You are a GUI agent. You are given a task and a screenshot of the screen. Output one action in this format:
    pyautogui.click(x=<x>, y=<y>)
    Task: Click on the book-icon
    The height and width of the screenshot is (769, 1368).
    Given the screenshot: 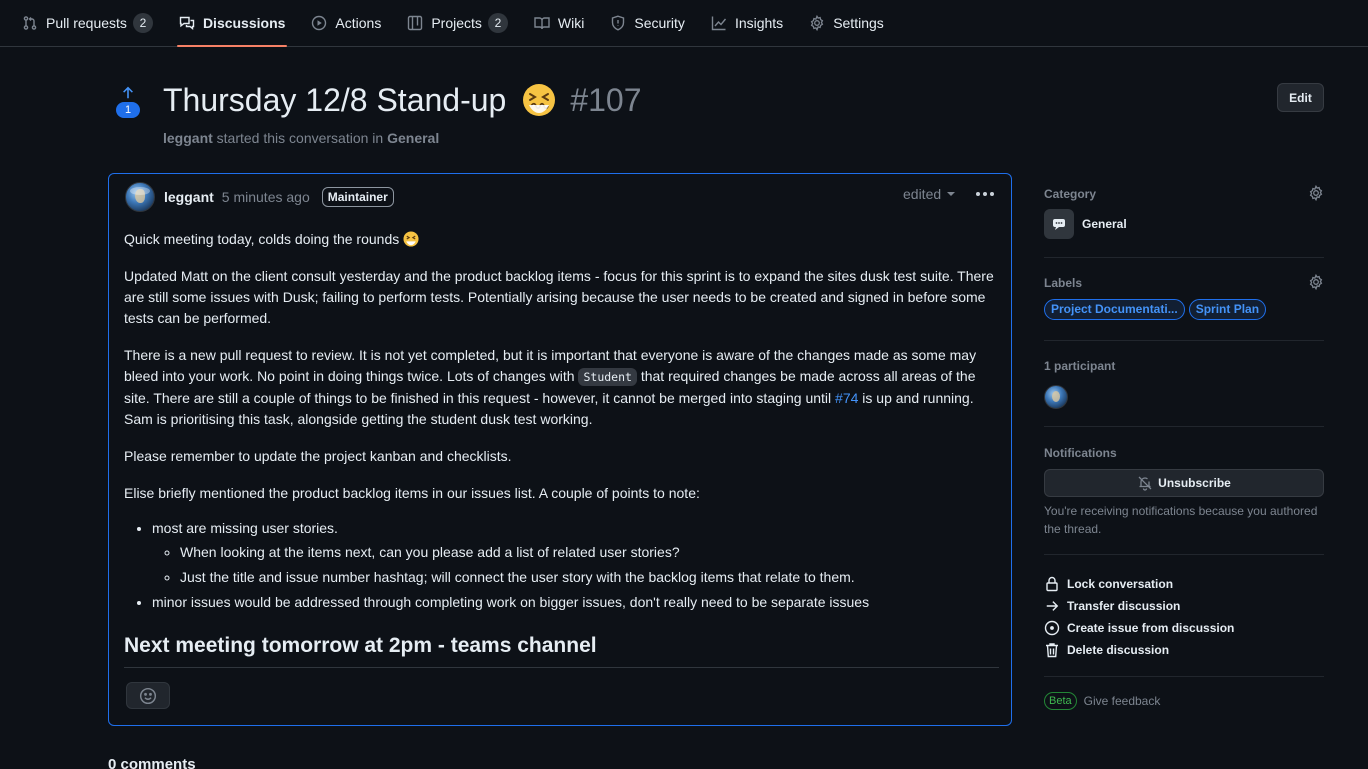 What is the action you would take?
    pyautogui.click(x=542, y=23)
    